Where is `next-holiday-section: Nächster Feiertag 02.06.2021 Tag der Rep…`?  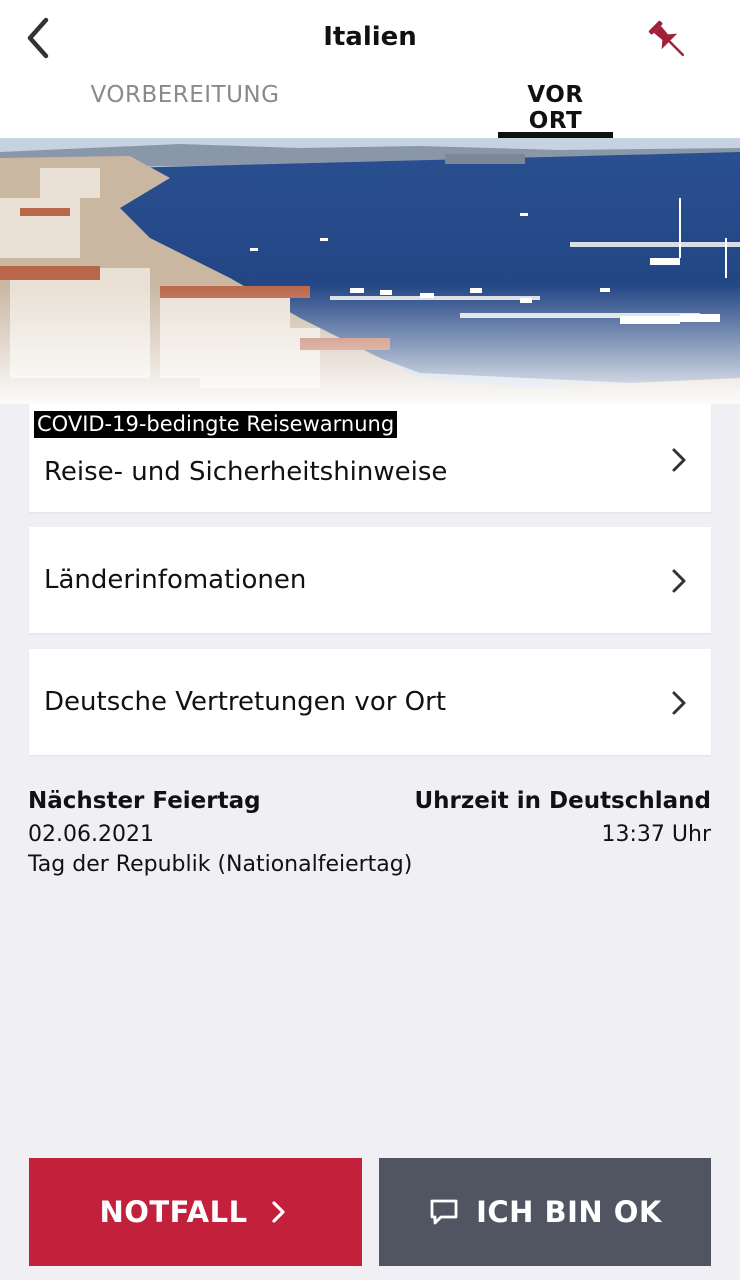 next-holiday-section: Nächster Feiertag 02.06.2021 Tag der Rep… is located at coordinates (220, 833).